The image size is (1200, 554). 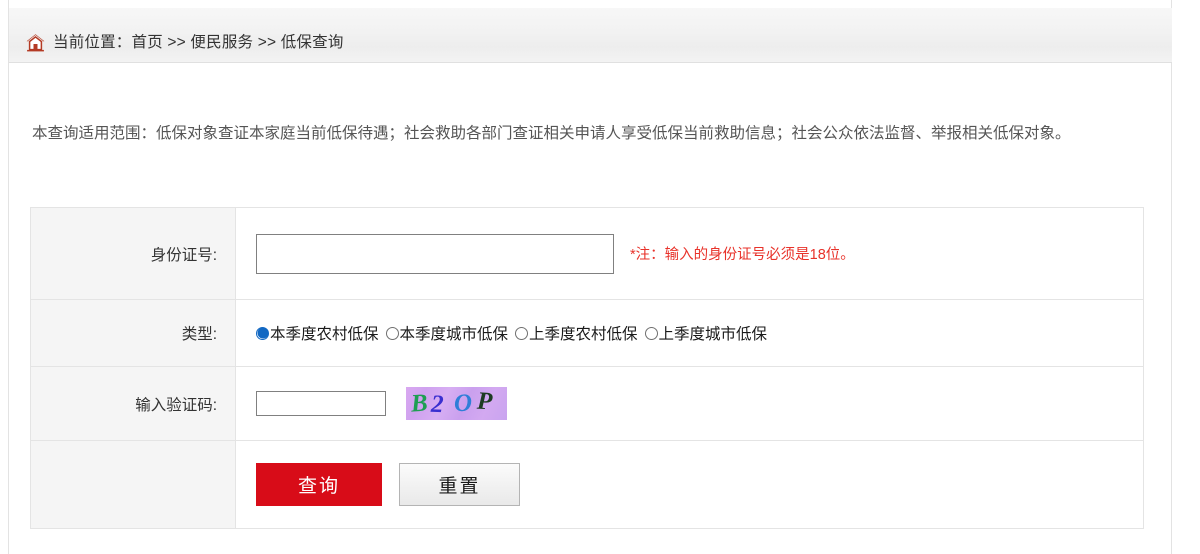 What do you see at coordinates (689, 403) in the screenshot?
I see `field-captcha: B 2 O P` at bounding box center [689, 403].